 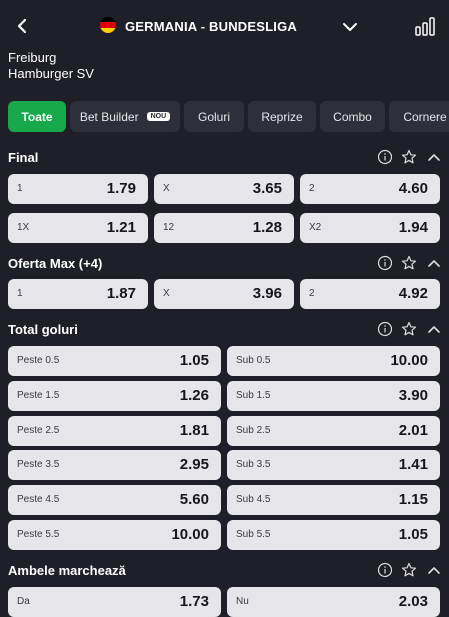 I want to click on odd-button: X 3.96, so click(x=224, y=294).